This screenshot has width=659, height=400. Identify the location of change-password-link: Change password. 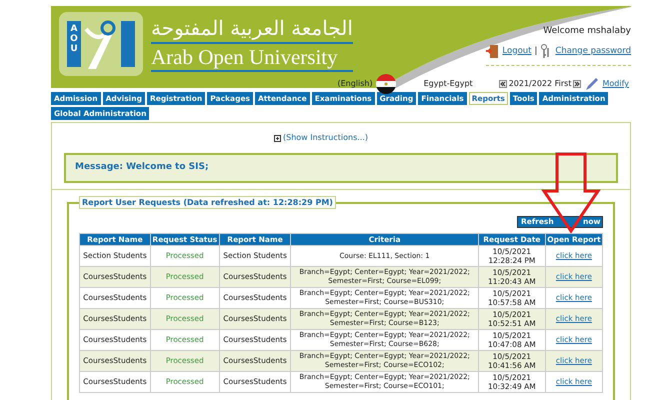
(593, 51).